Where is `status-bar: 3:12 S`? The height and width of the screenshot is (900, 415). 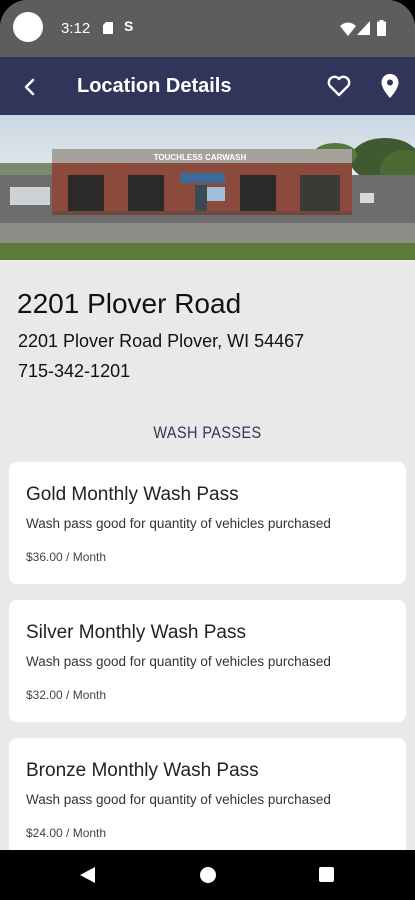 status-bar: 3:12 S is located at coordinates (207, 28).